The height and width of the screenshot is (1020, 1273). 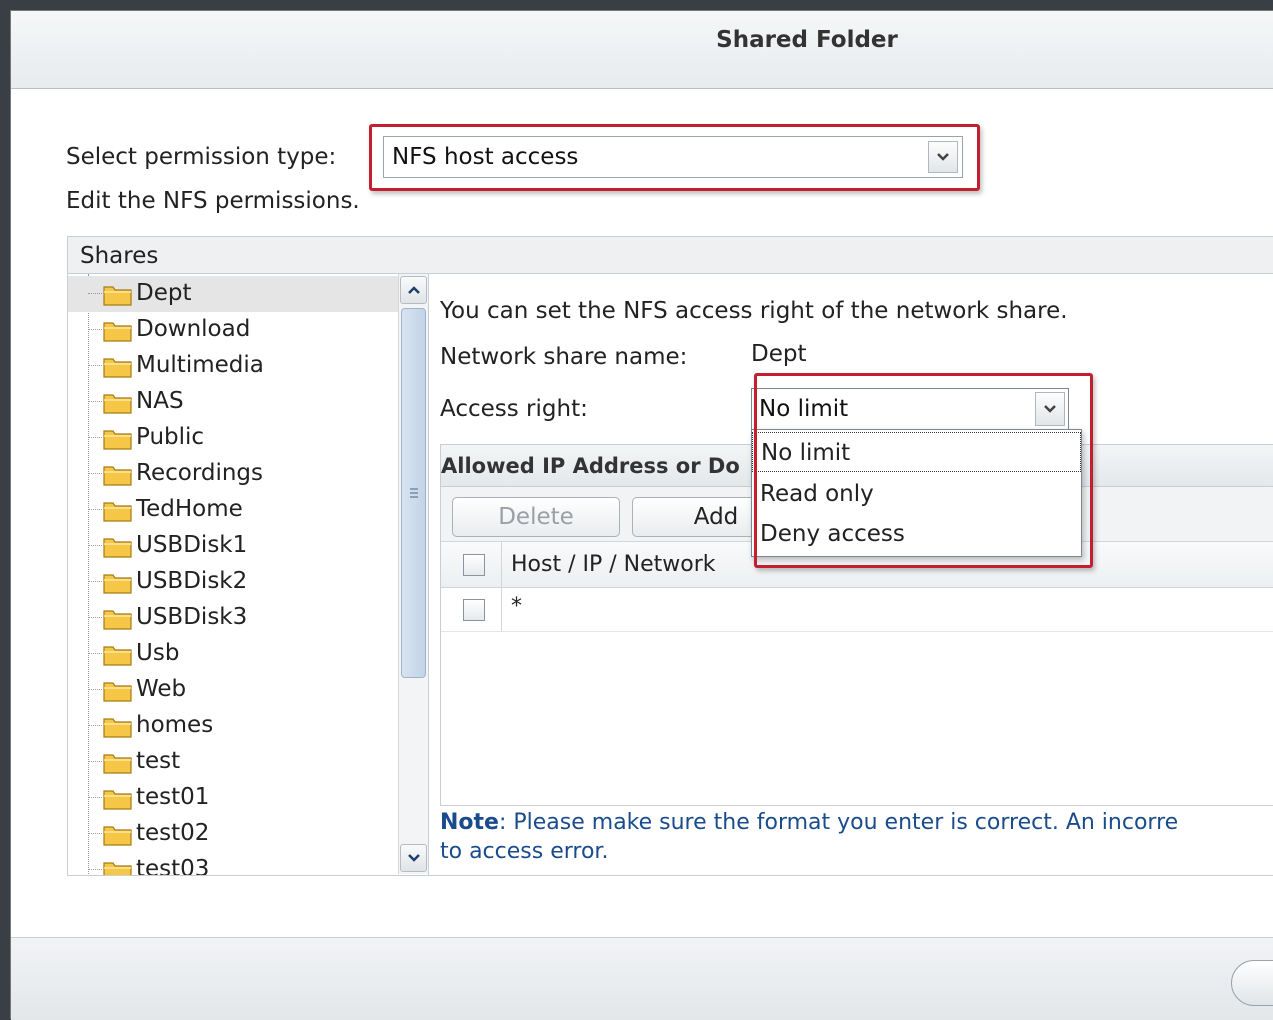 I want to click on tree-item: Recordings, so click(x=233, y=474).